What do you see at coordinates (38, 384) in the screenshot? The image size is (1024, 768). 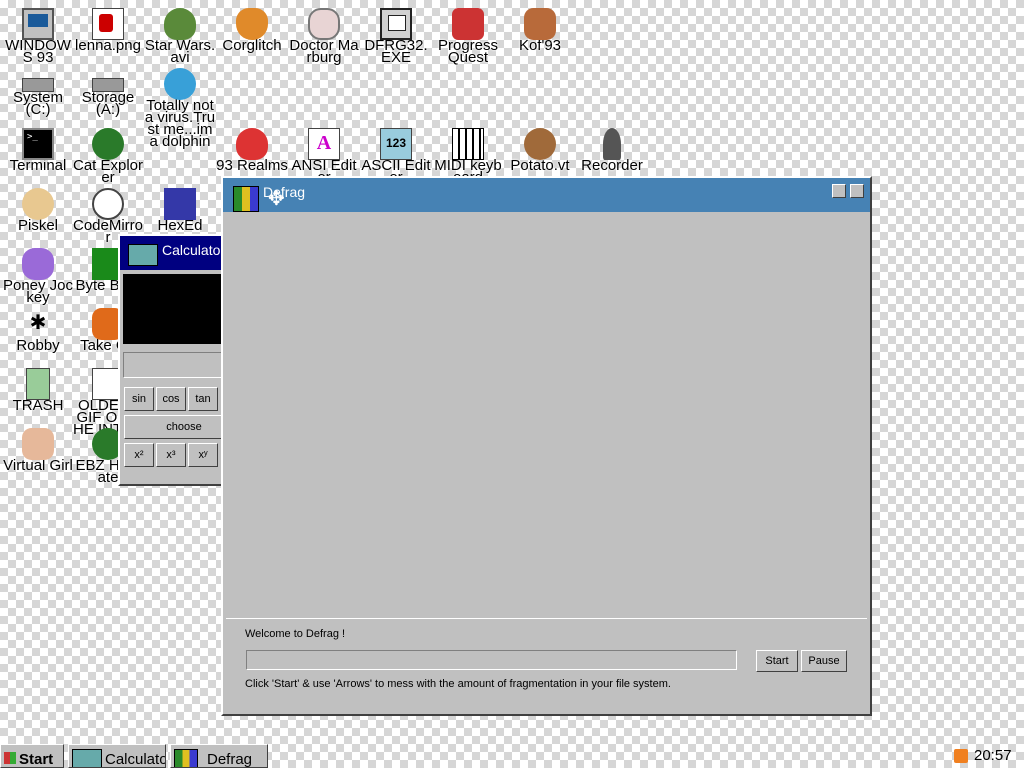 I see `recycle-bin-icon` at bounding box center [38, 384].